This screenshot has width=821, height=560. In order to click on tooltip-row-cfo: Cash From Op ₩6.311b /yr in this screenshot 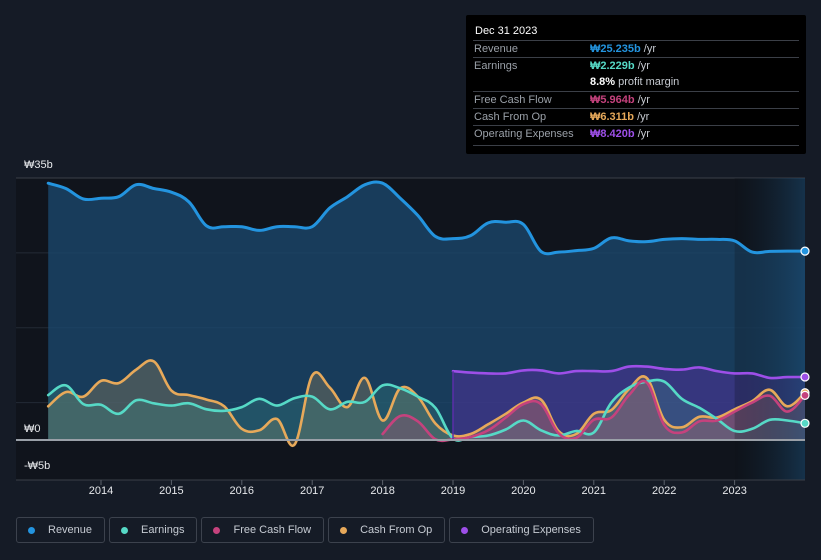, I will do `click(636, 117)`.